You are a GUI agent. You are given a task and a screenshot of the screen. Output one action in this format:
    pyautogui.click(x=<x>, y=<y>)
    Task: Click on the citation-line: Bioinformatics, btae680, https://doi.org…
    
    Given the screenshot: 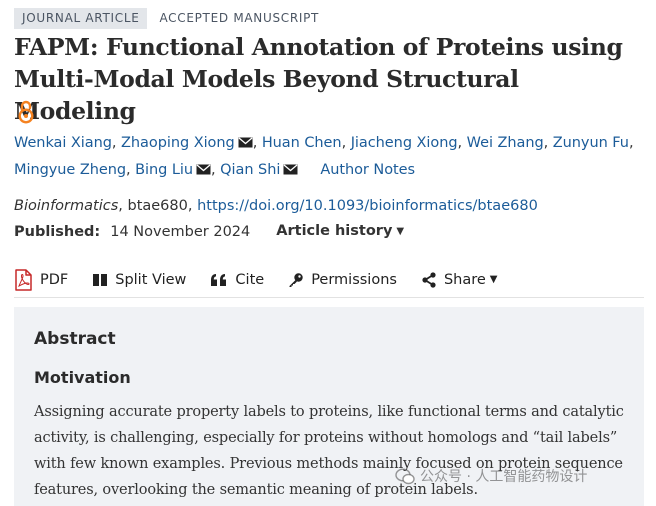 What is the action you would take?
    pyautogui.click(x=276, y=206)
    